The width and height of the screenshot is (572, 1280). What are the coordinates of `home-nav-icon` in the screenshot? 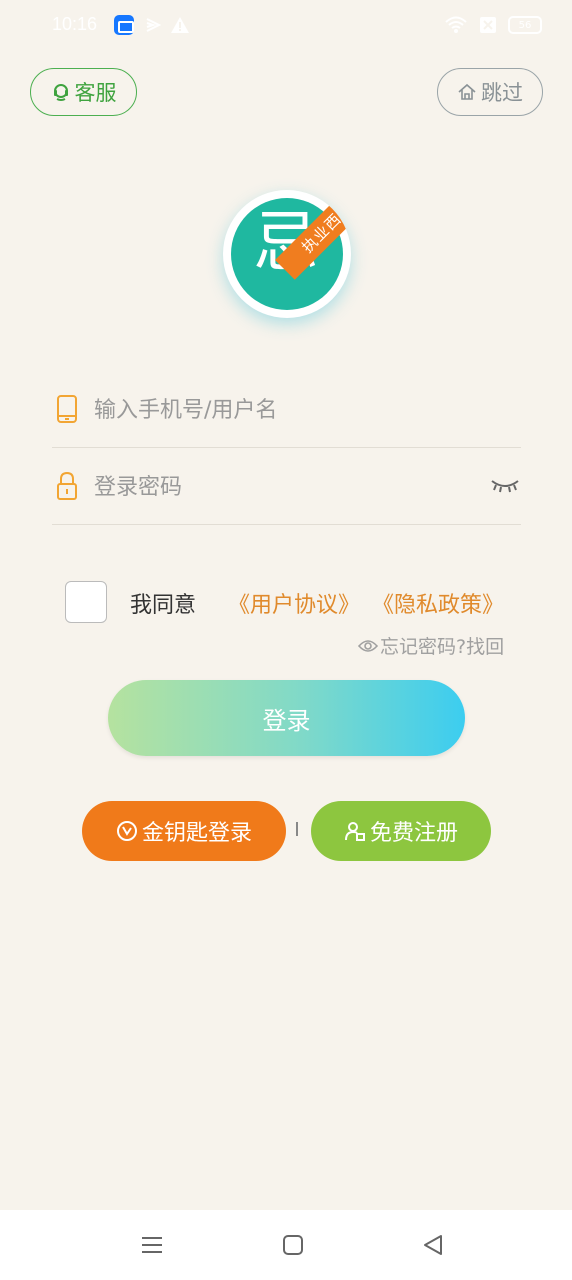 It's located at (293, 1245).